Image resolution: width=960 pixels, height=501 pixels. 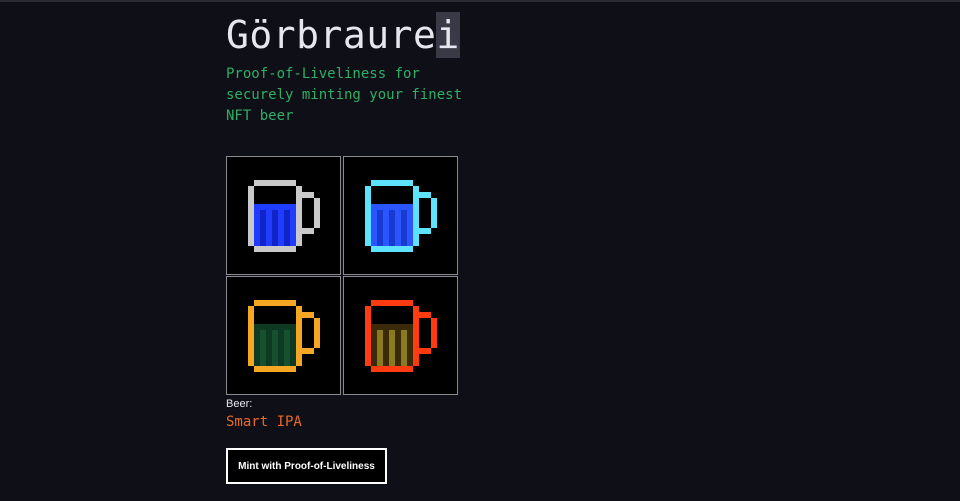 What do you see at coordinates (342, 275) in the screenshot?
I see `beer-grid` at bounding box center [342, 275].